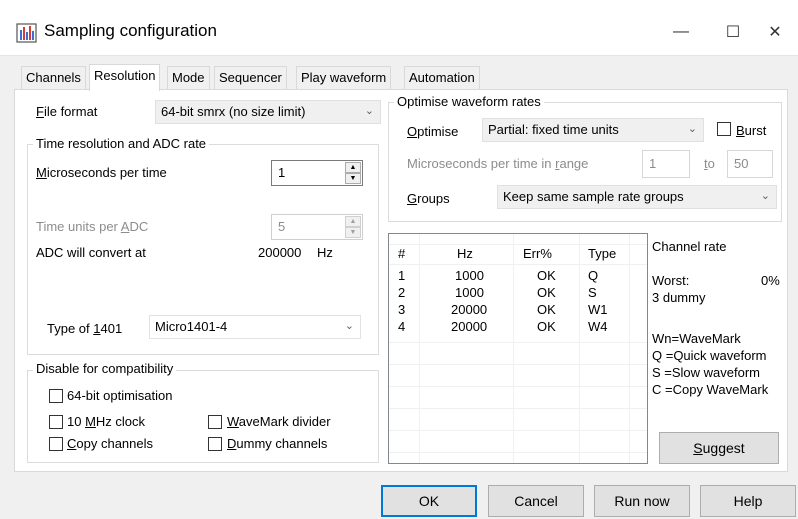 The height and width of the screenshot is (519, 798). Describe the element at coordinates (598, 309) in the screenshot. I see `row-type: W1` at that location.